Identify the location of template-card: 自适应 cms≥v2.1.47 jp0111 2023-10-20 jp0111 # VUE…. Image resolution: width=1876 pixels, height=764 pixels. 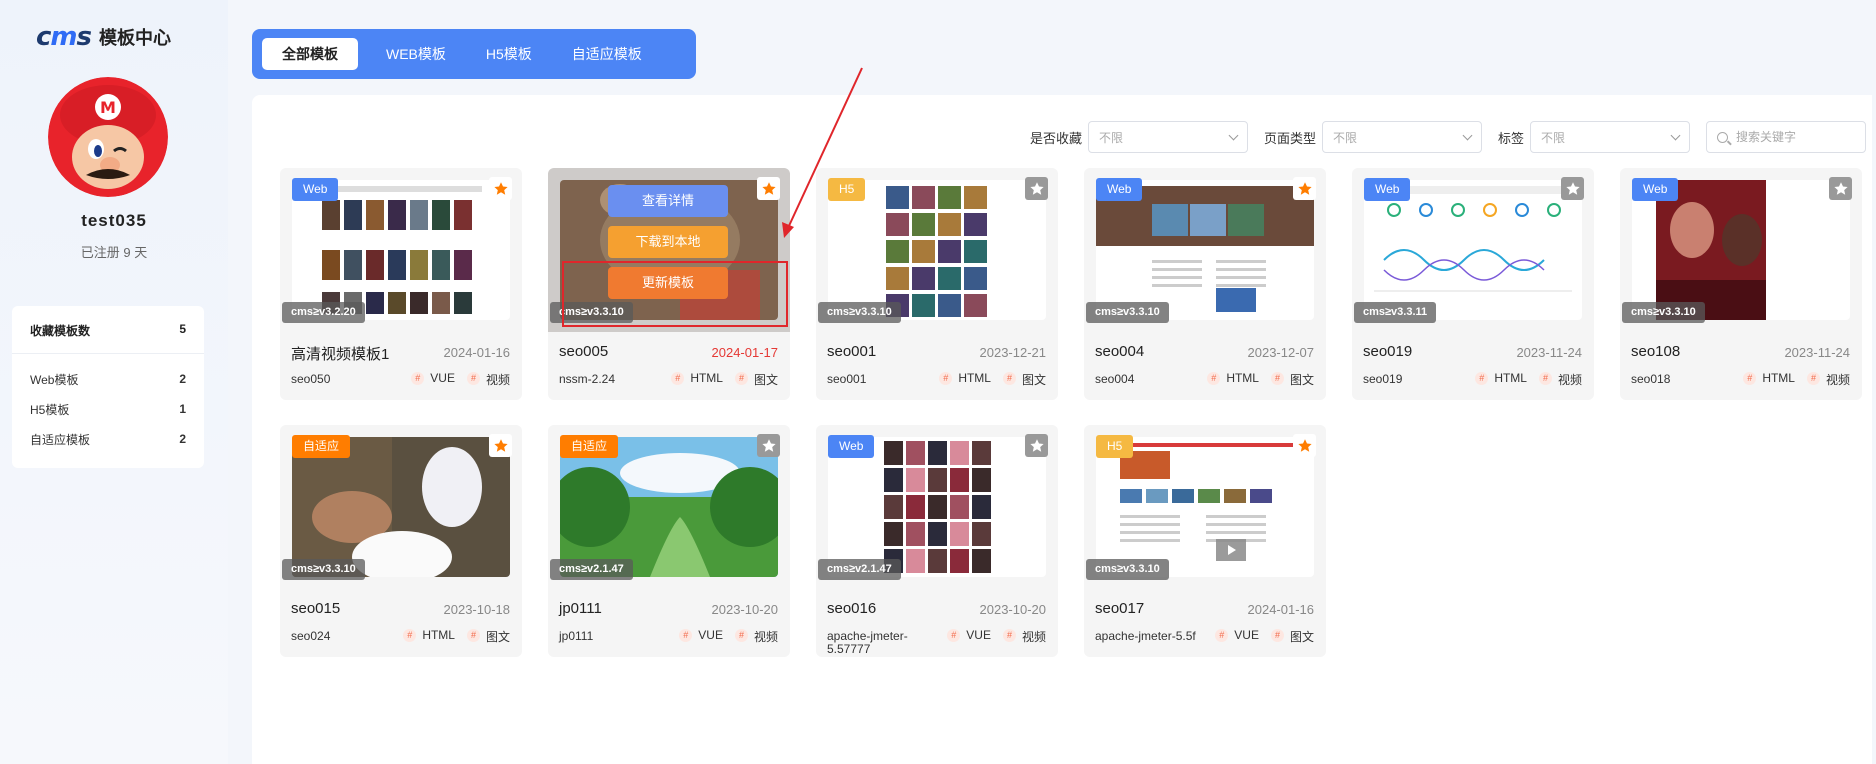
(669, 541).